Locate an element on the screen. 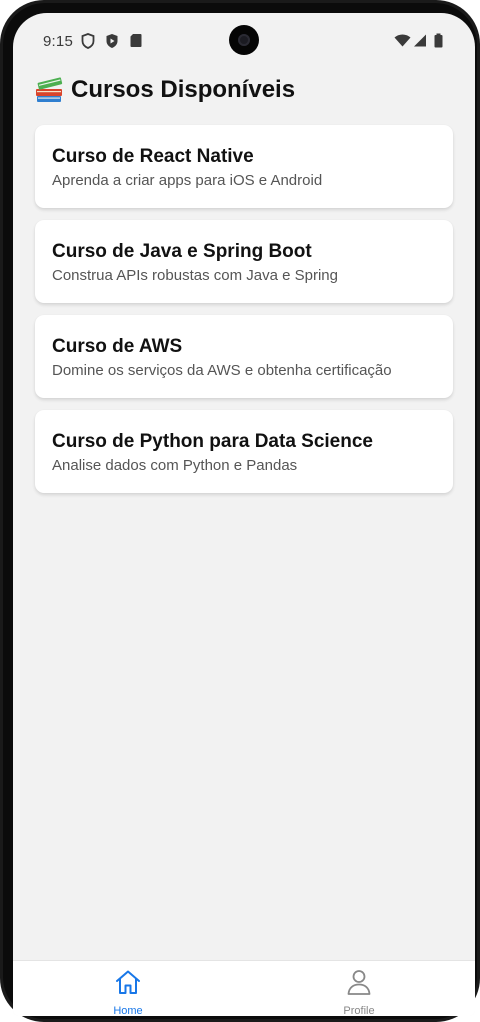  profile-icon is located at coordinates (359, 984).